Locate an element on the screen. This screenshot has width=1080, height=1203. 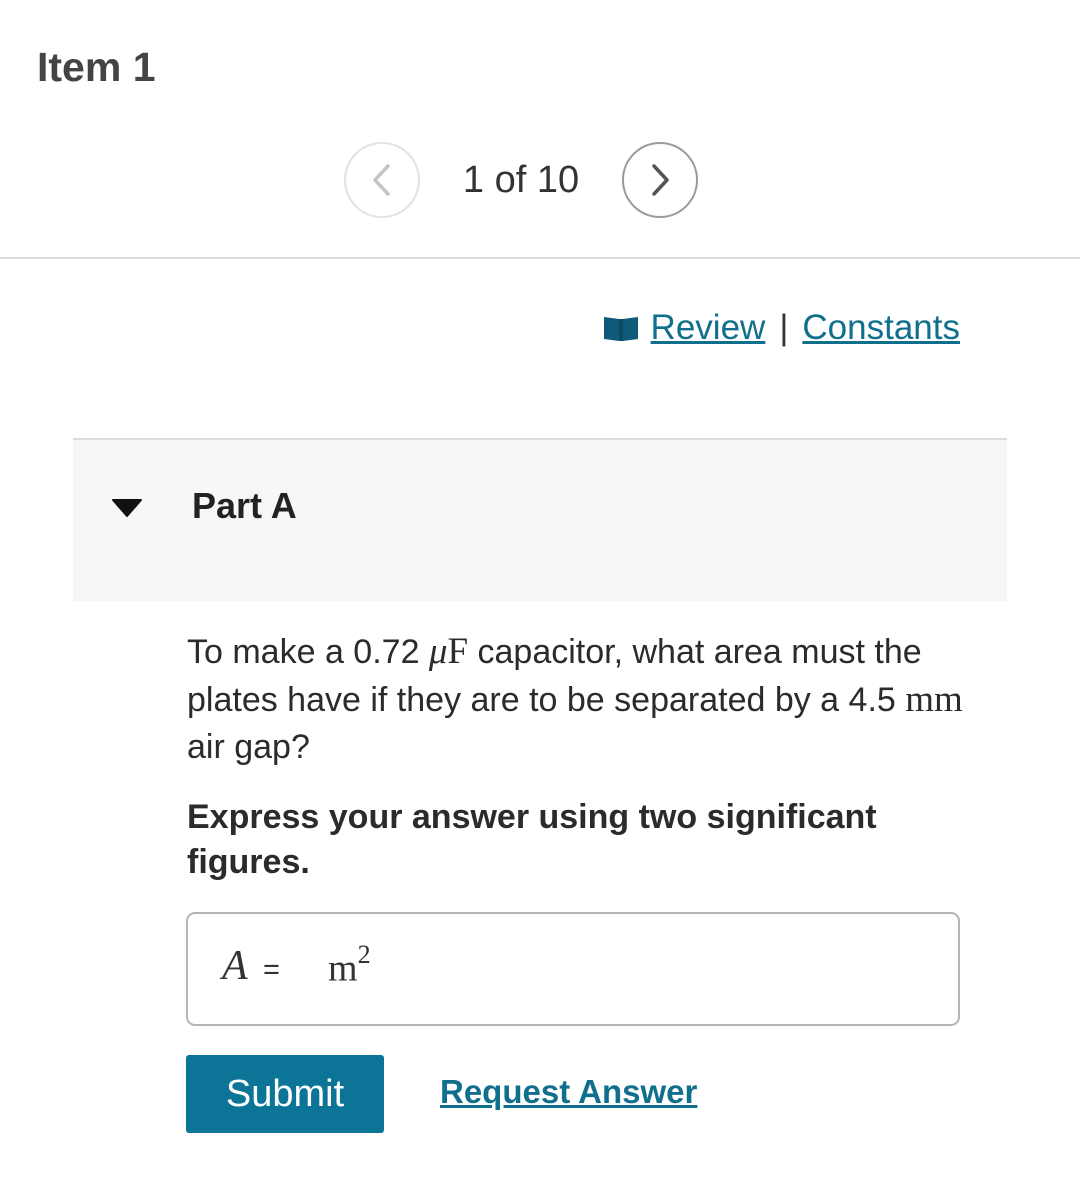
part-a-header: Part A is located at coordinates (540, 519).